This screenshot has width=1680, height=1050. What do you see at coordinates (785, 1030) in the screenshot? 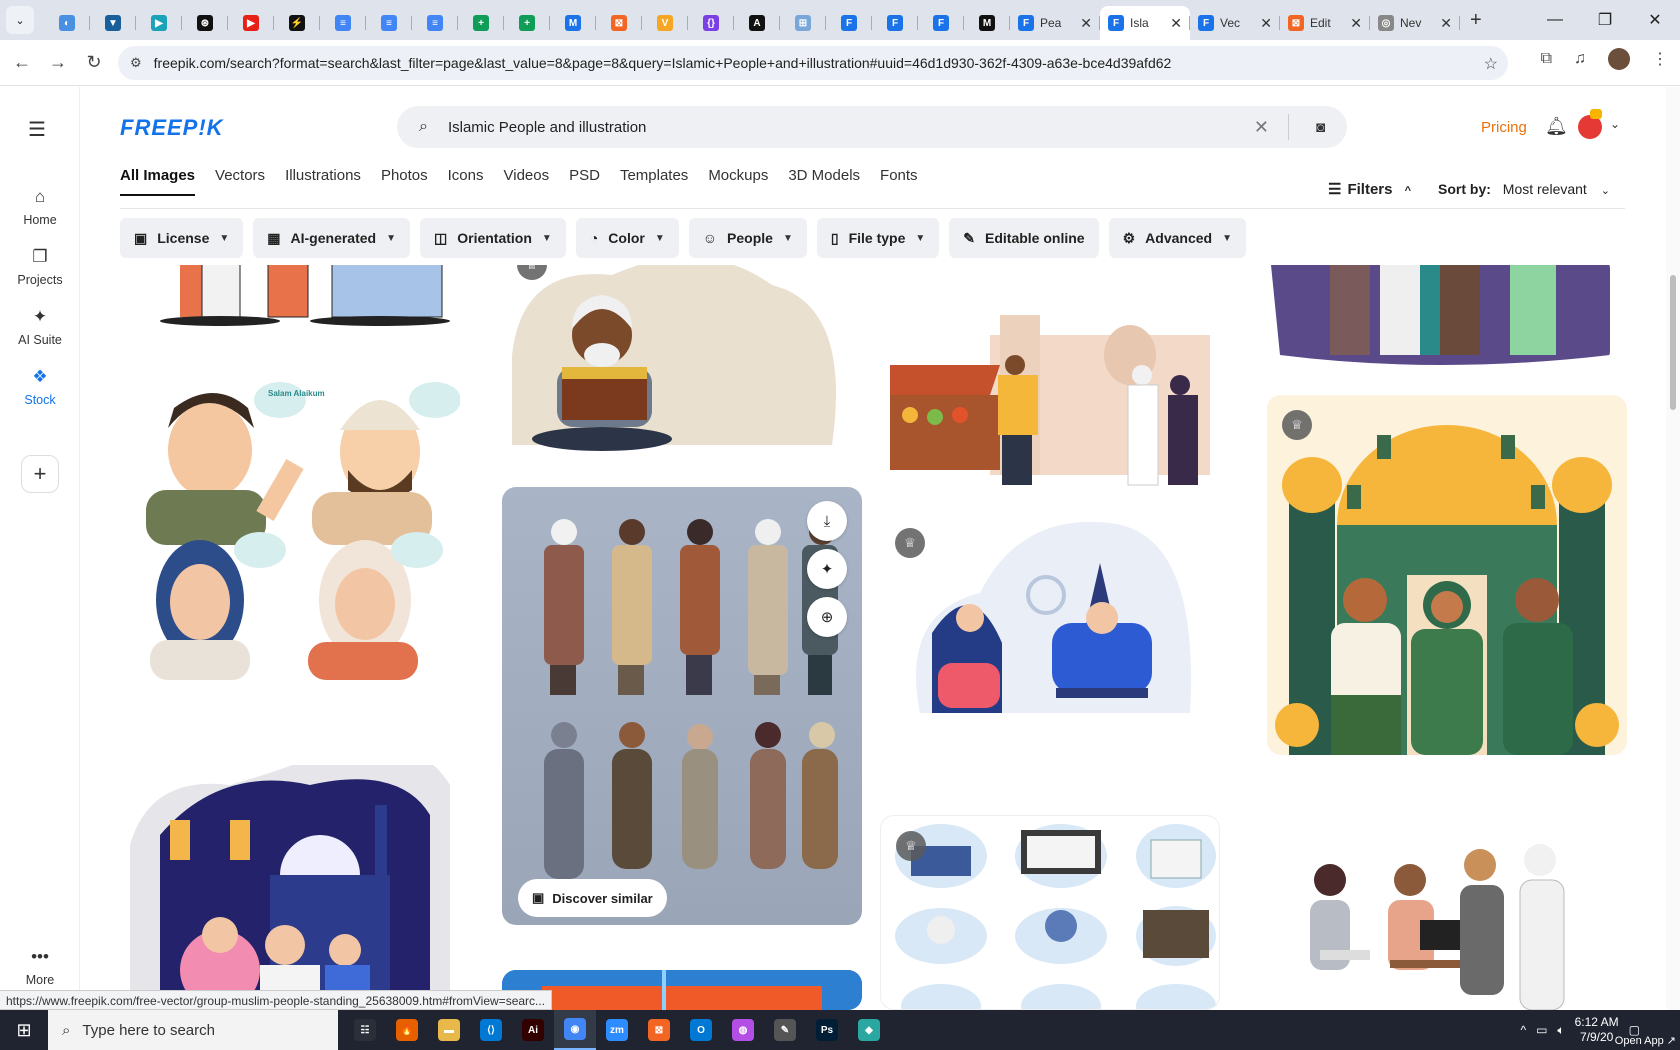
I see `taskbar-app-icon: ✎` at bounding box center [785, 1030].